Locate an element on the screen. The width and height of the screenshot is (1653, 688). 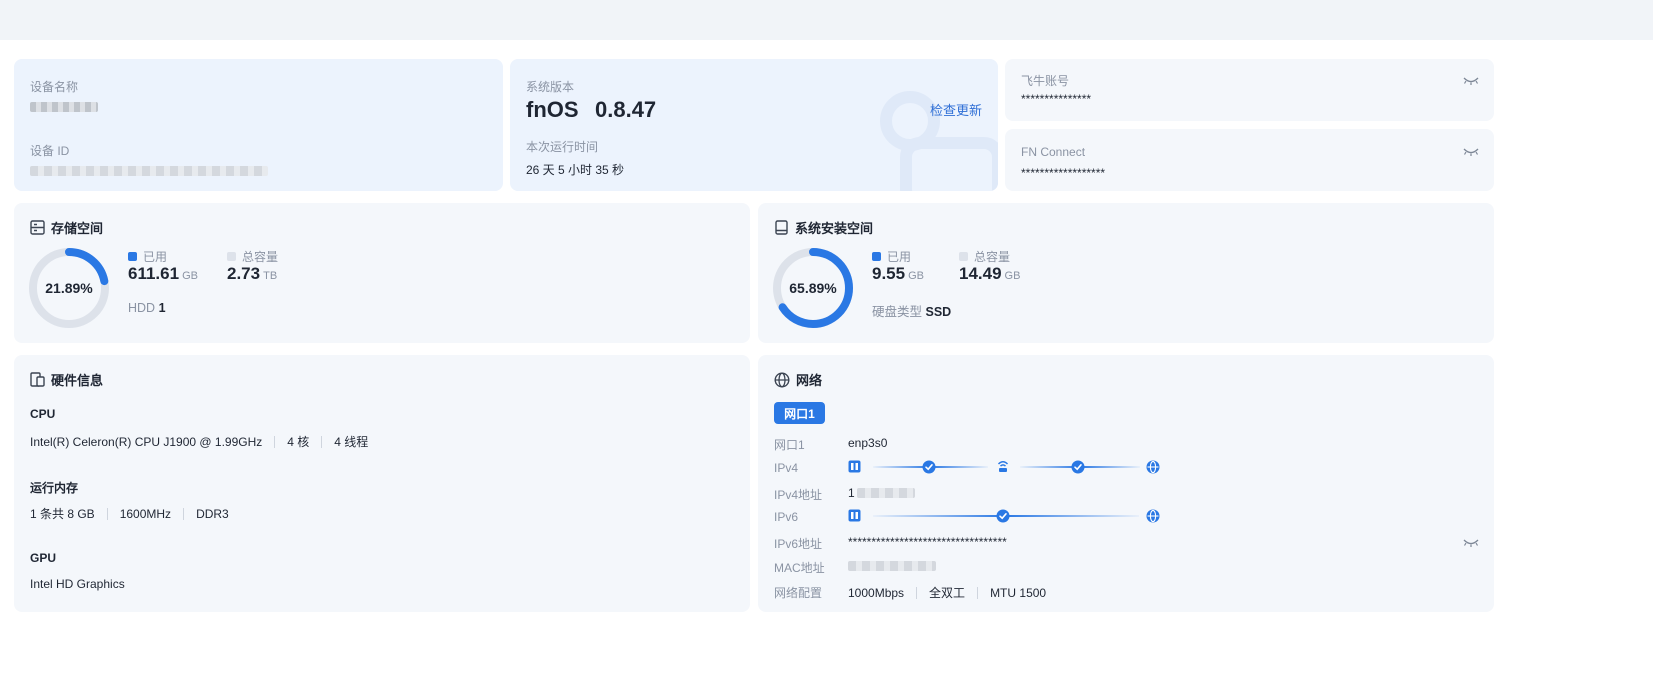
cpu-threads: 4 线程 is located at coordinates (351, 442).